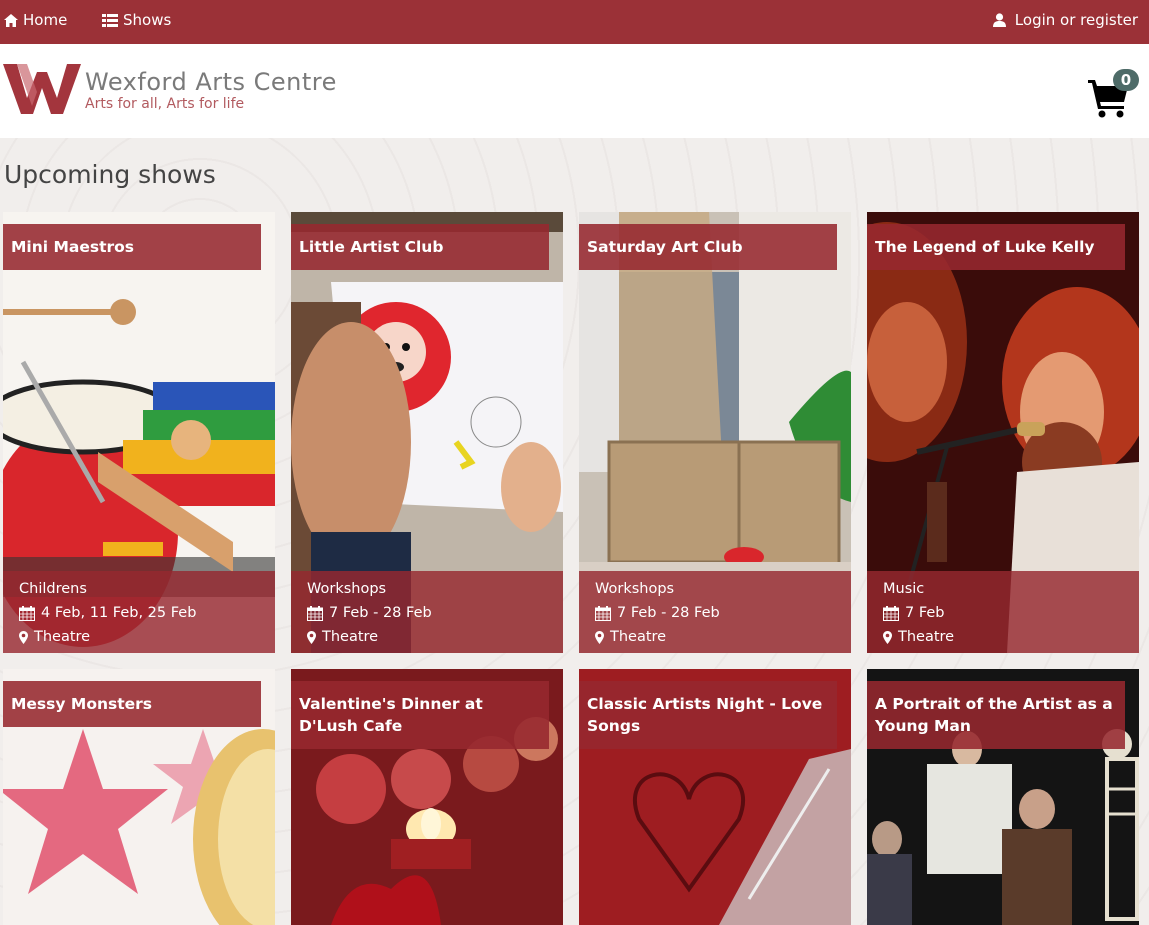  Describe the element at coordinates (420, 715) in the screenshot. I see `show-title: Valentine's Dinner at D'Lush Cafe` at that location.